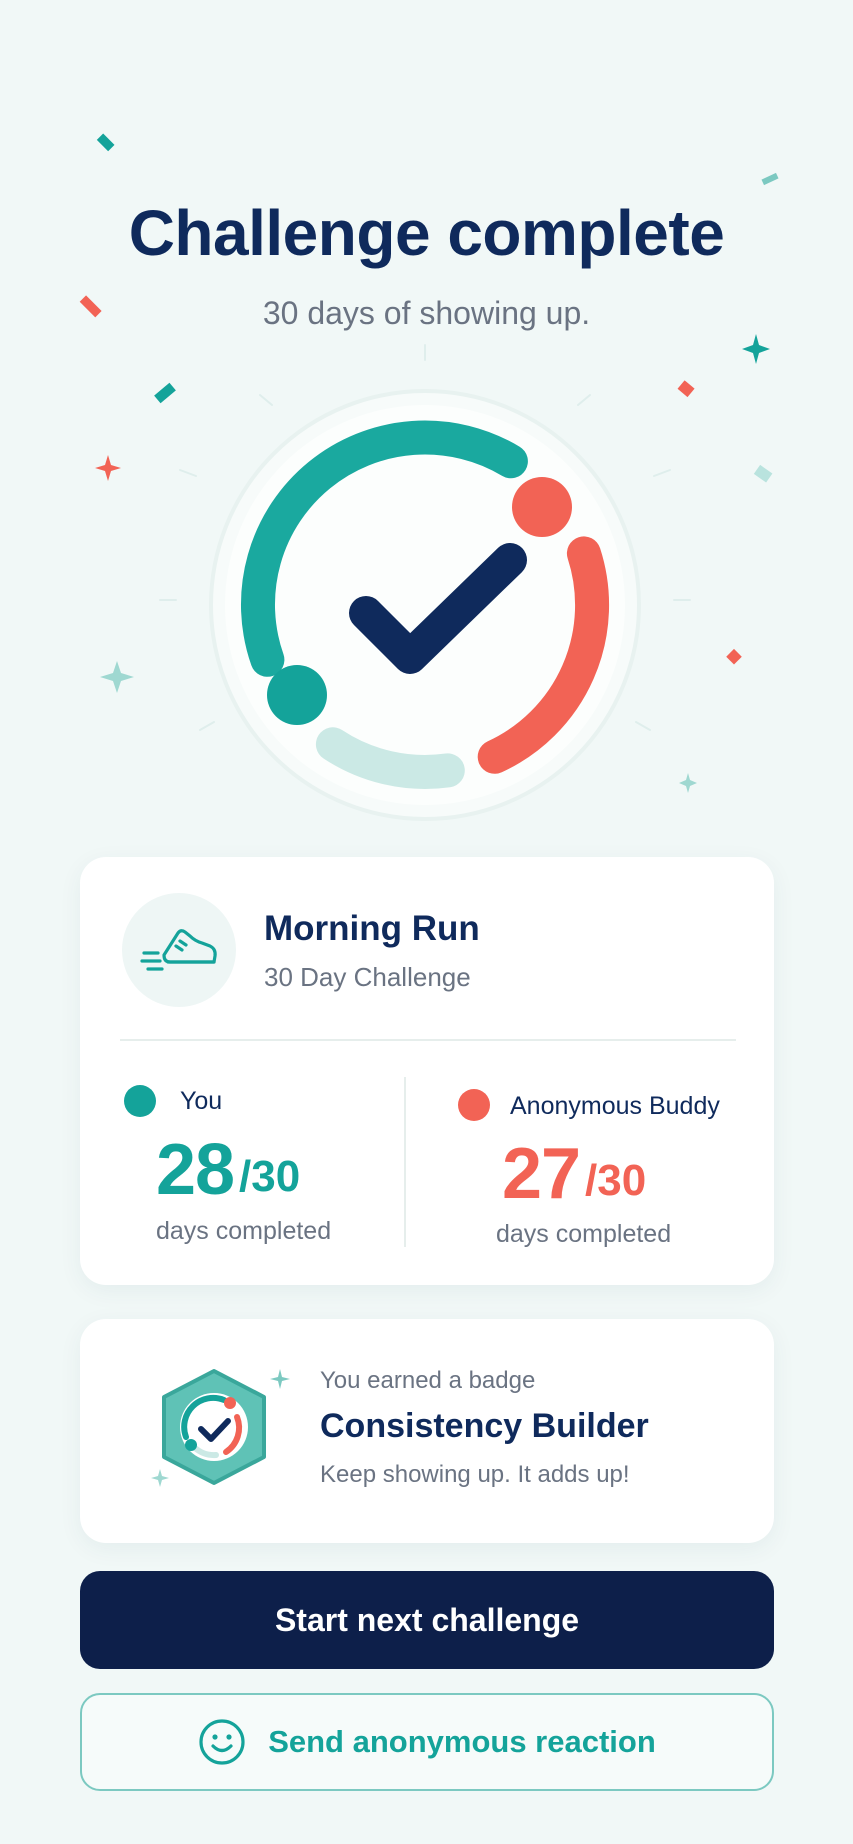 The height and width of the screenshot is (1844, 853). What do you see at coordinates (140, 1101) in the screenshot?
I see `you-color-dot` at bounding box center [140, 1101].